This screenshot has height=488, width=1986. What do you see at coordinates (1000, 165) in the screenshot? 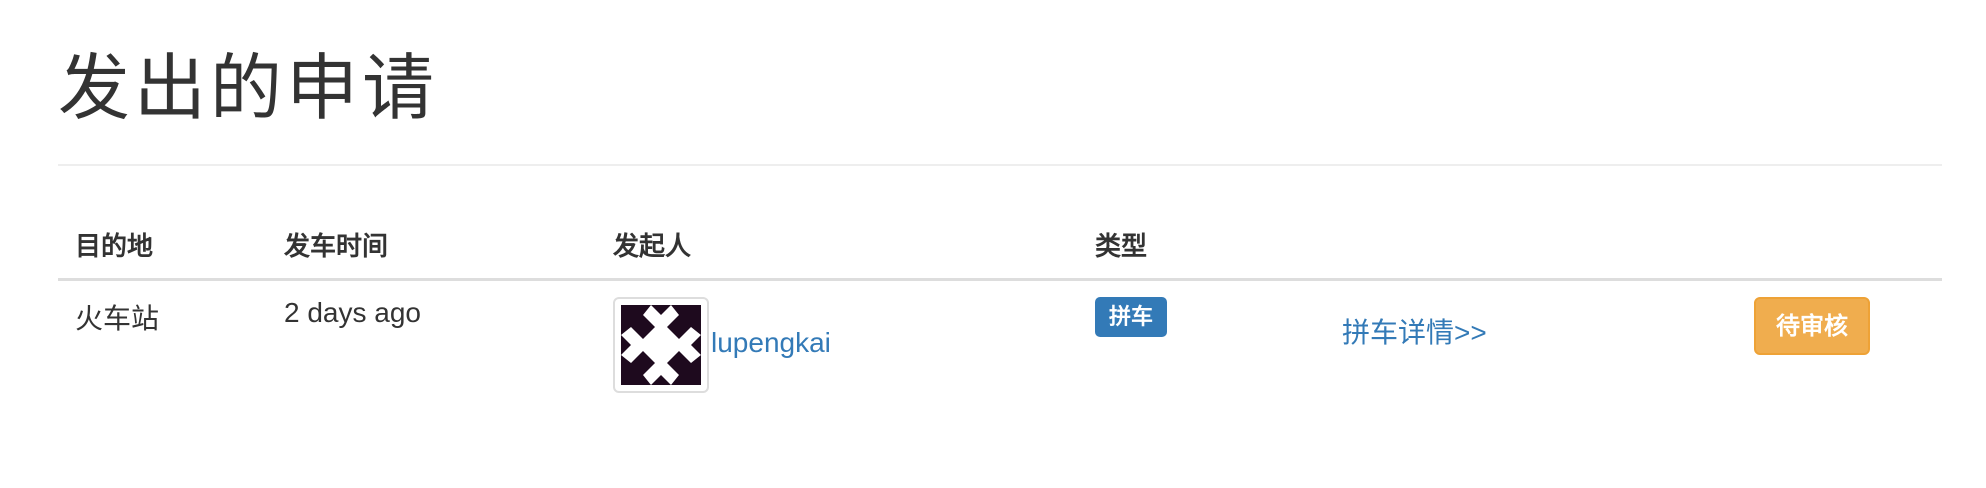
I see `title-divider` at bounding box center [1000, 165].